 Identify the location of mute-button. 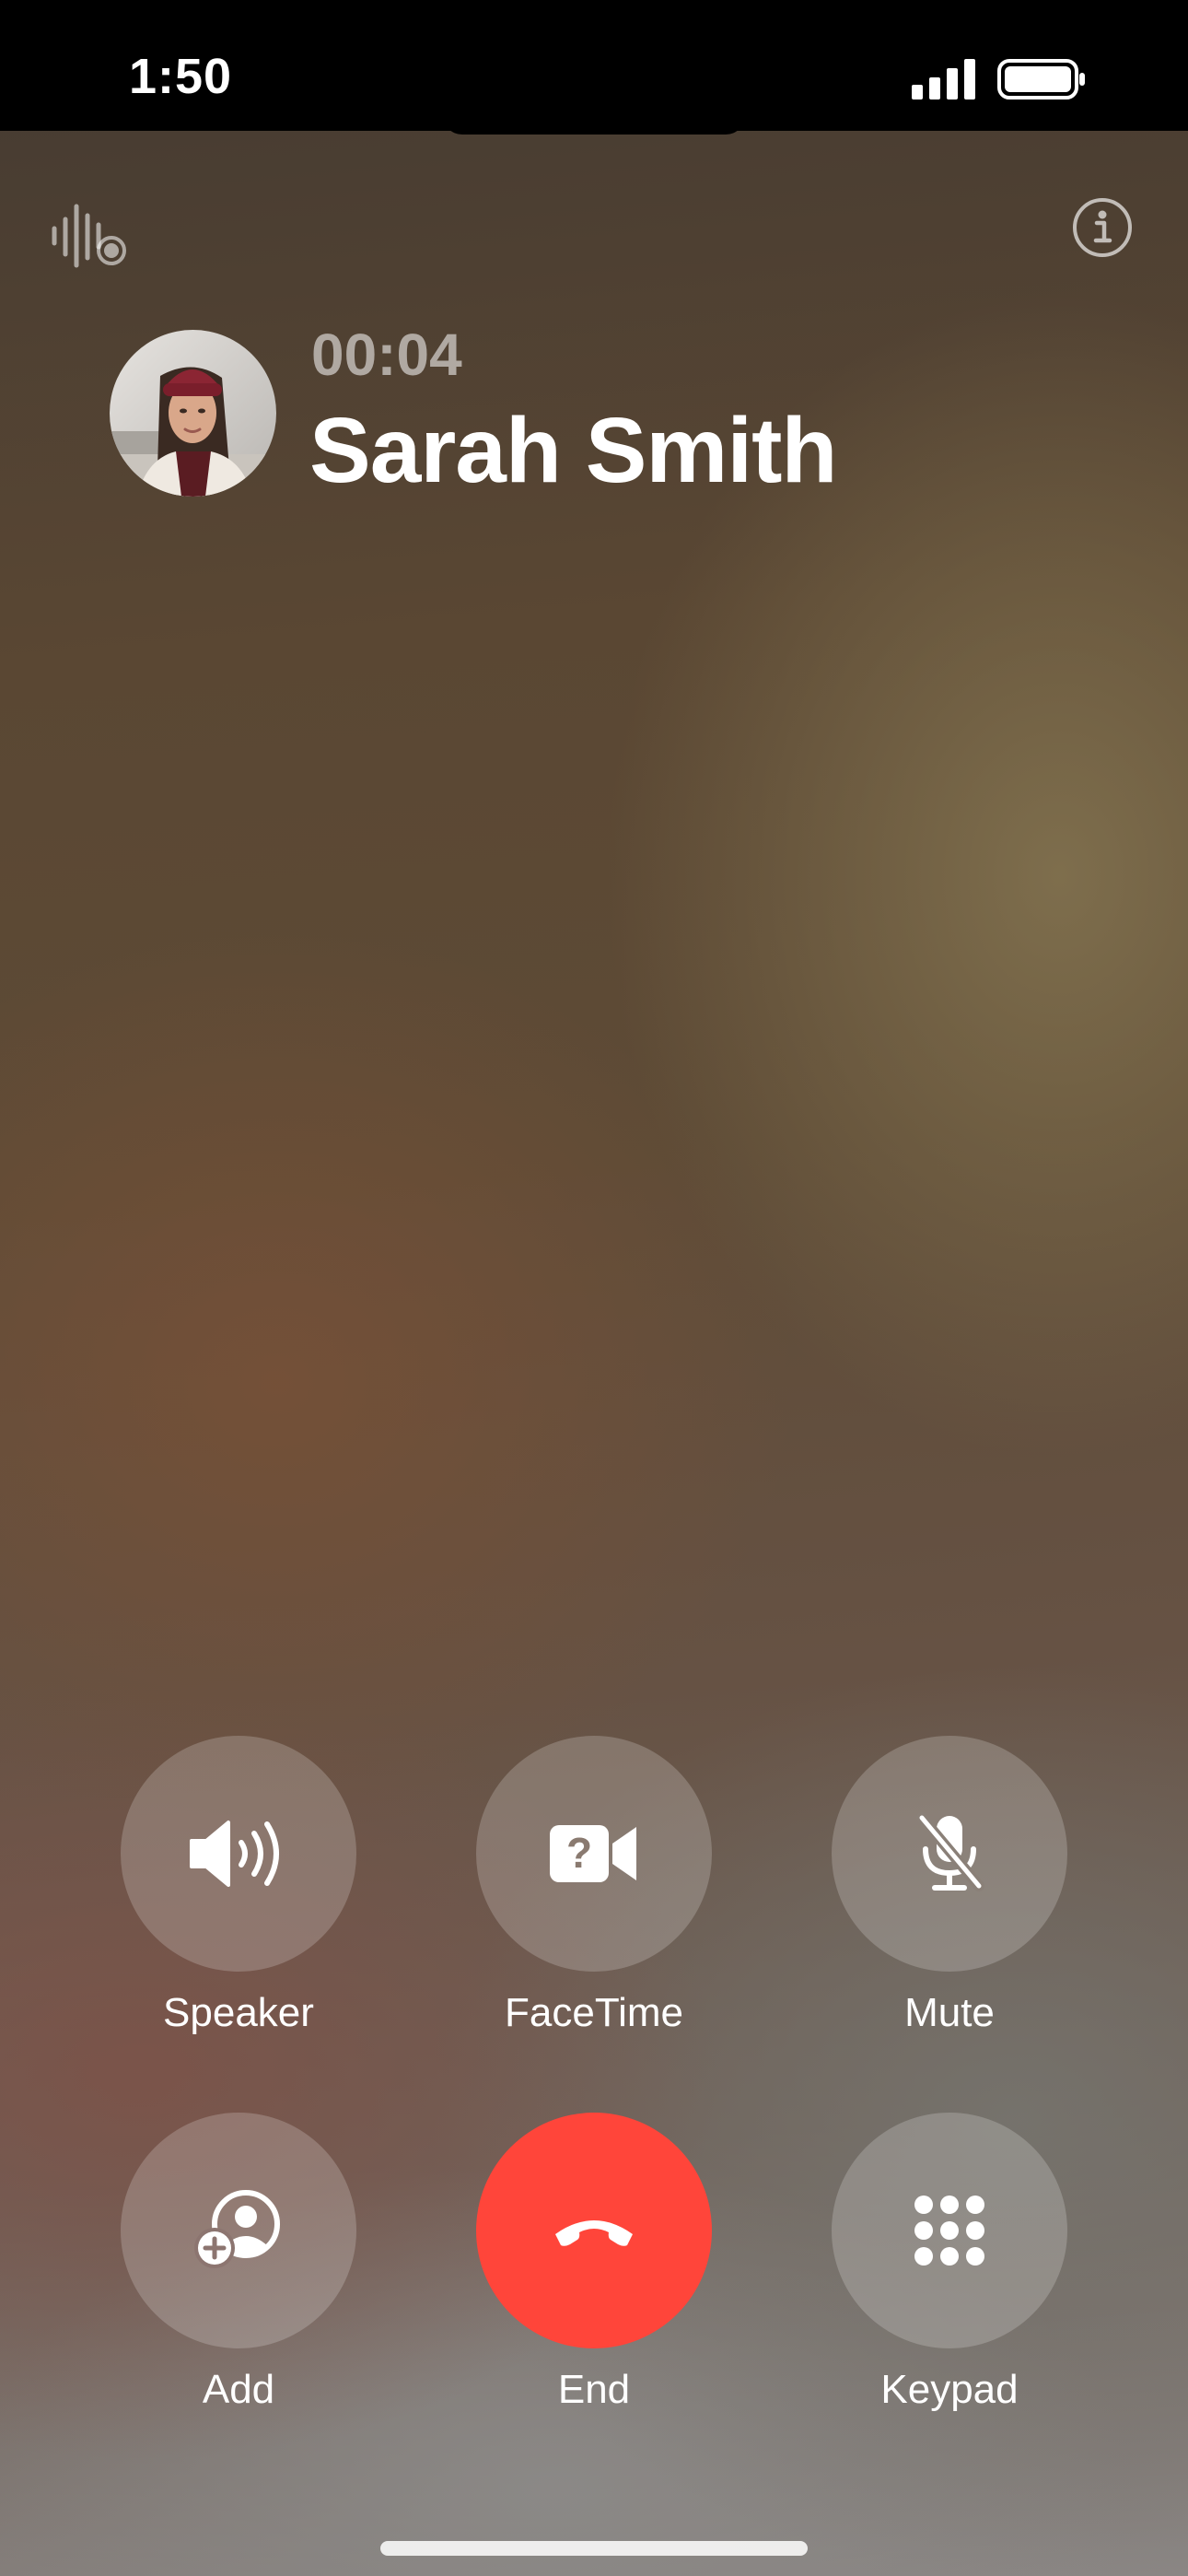
(949, 1854).